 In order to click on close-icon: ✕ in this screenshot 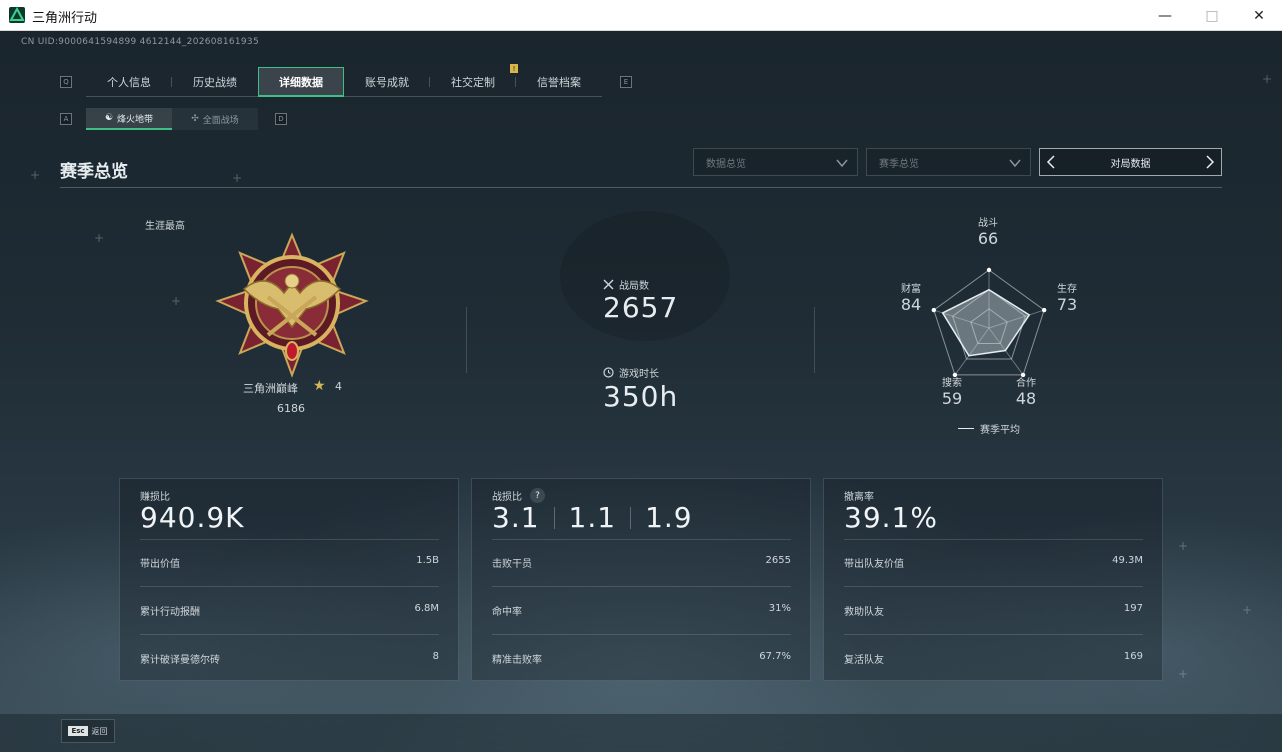, I will do `click(1259, 15)`.